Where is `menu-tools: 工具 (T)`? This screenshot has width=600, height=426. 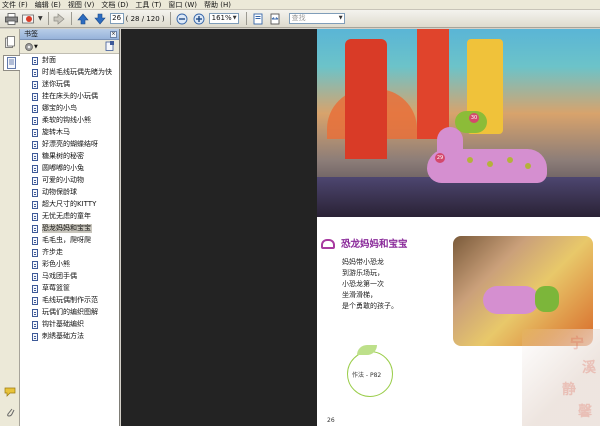 menu-tools: 工具 (T) is located at coordinates (148, 5).